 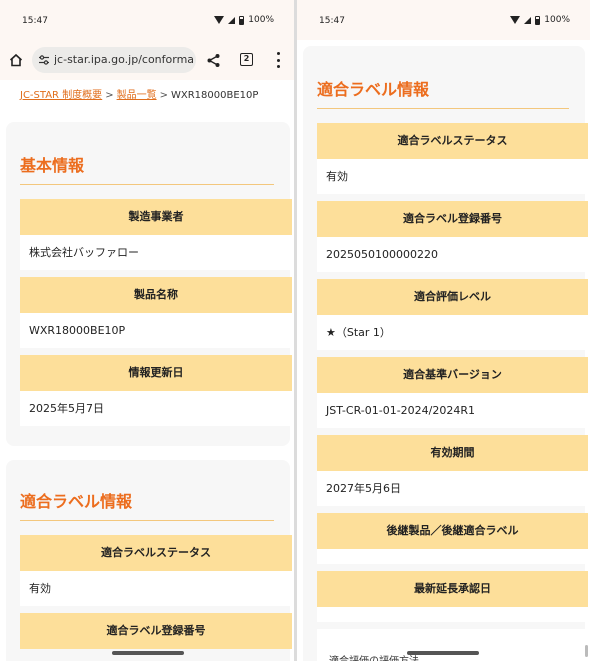 I want to click on scrollbar, so click(x=586, y=651).